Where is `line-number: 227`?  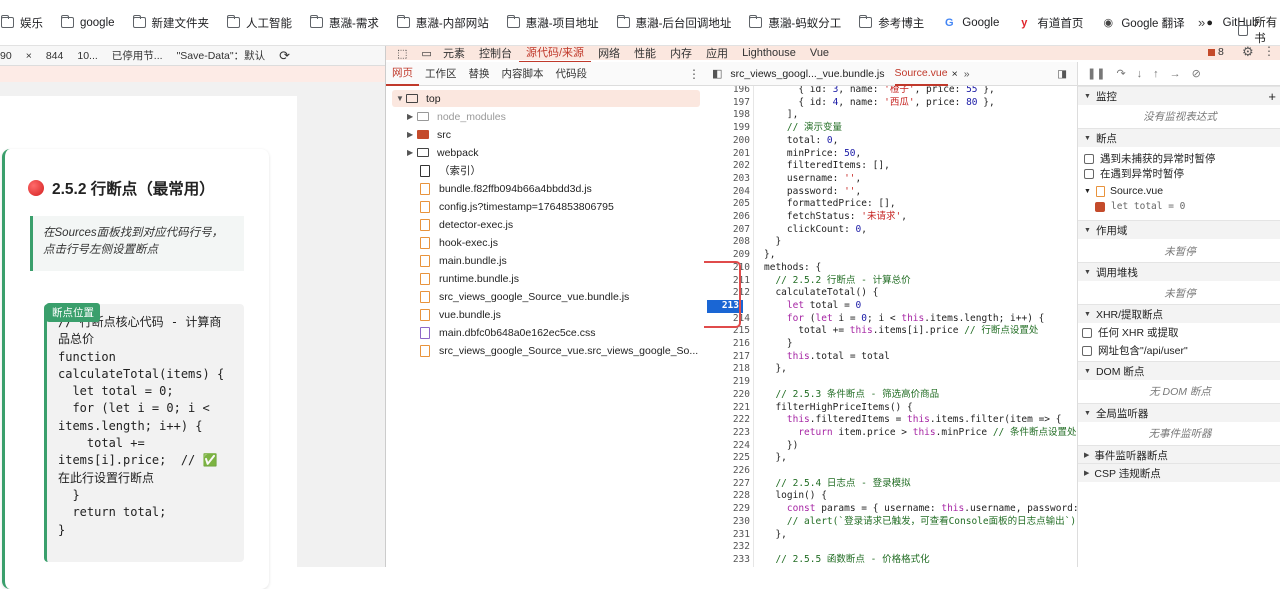
line-number: 227 is located at coordinates (727, 484).